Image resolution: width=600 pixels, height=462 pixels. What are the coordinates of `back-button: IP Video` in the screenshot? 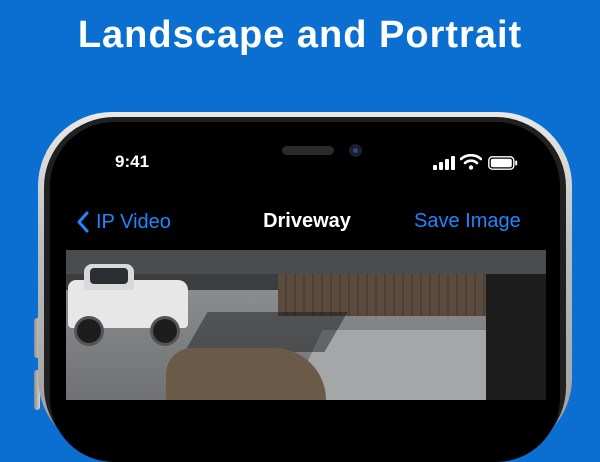 It's located at (123, 222).